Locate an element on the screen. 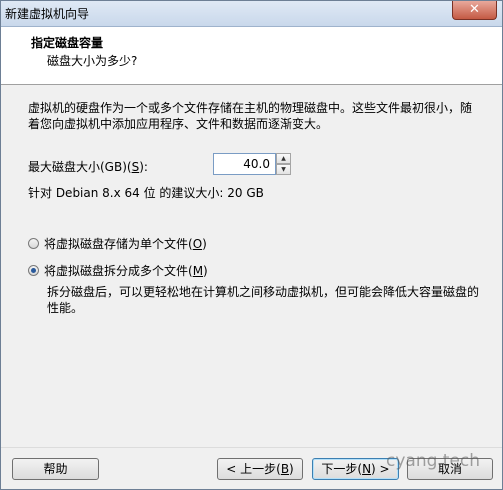 This screenshot has width=503, height=490. recommended-size-text: 针对 Debian 8.x 64 位 的建议大小: 20 GB is located at coordinates (146, 193).